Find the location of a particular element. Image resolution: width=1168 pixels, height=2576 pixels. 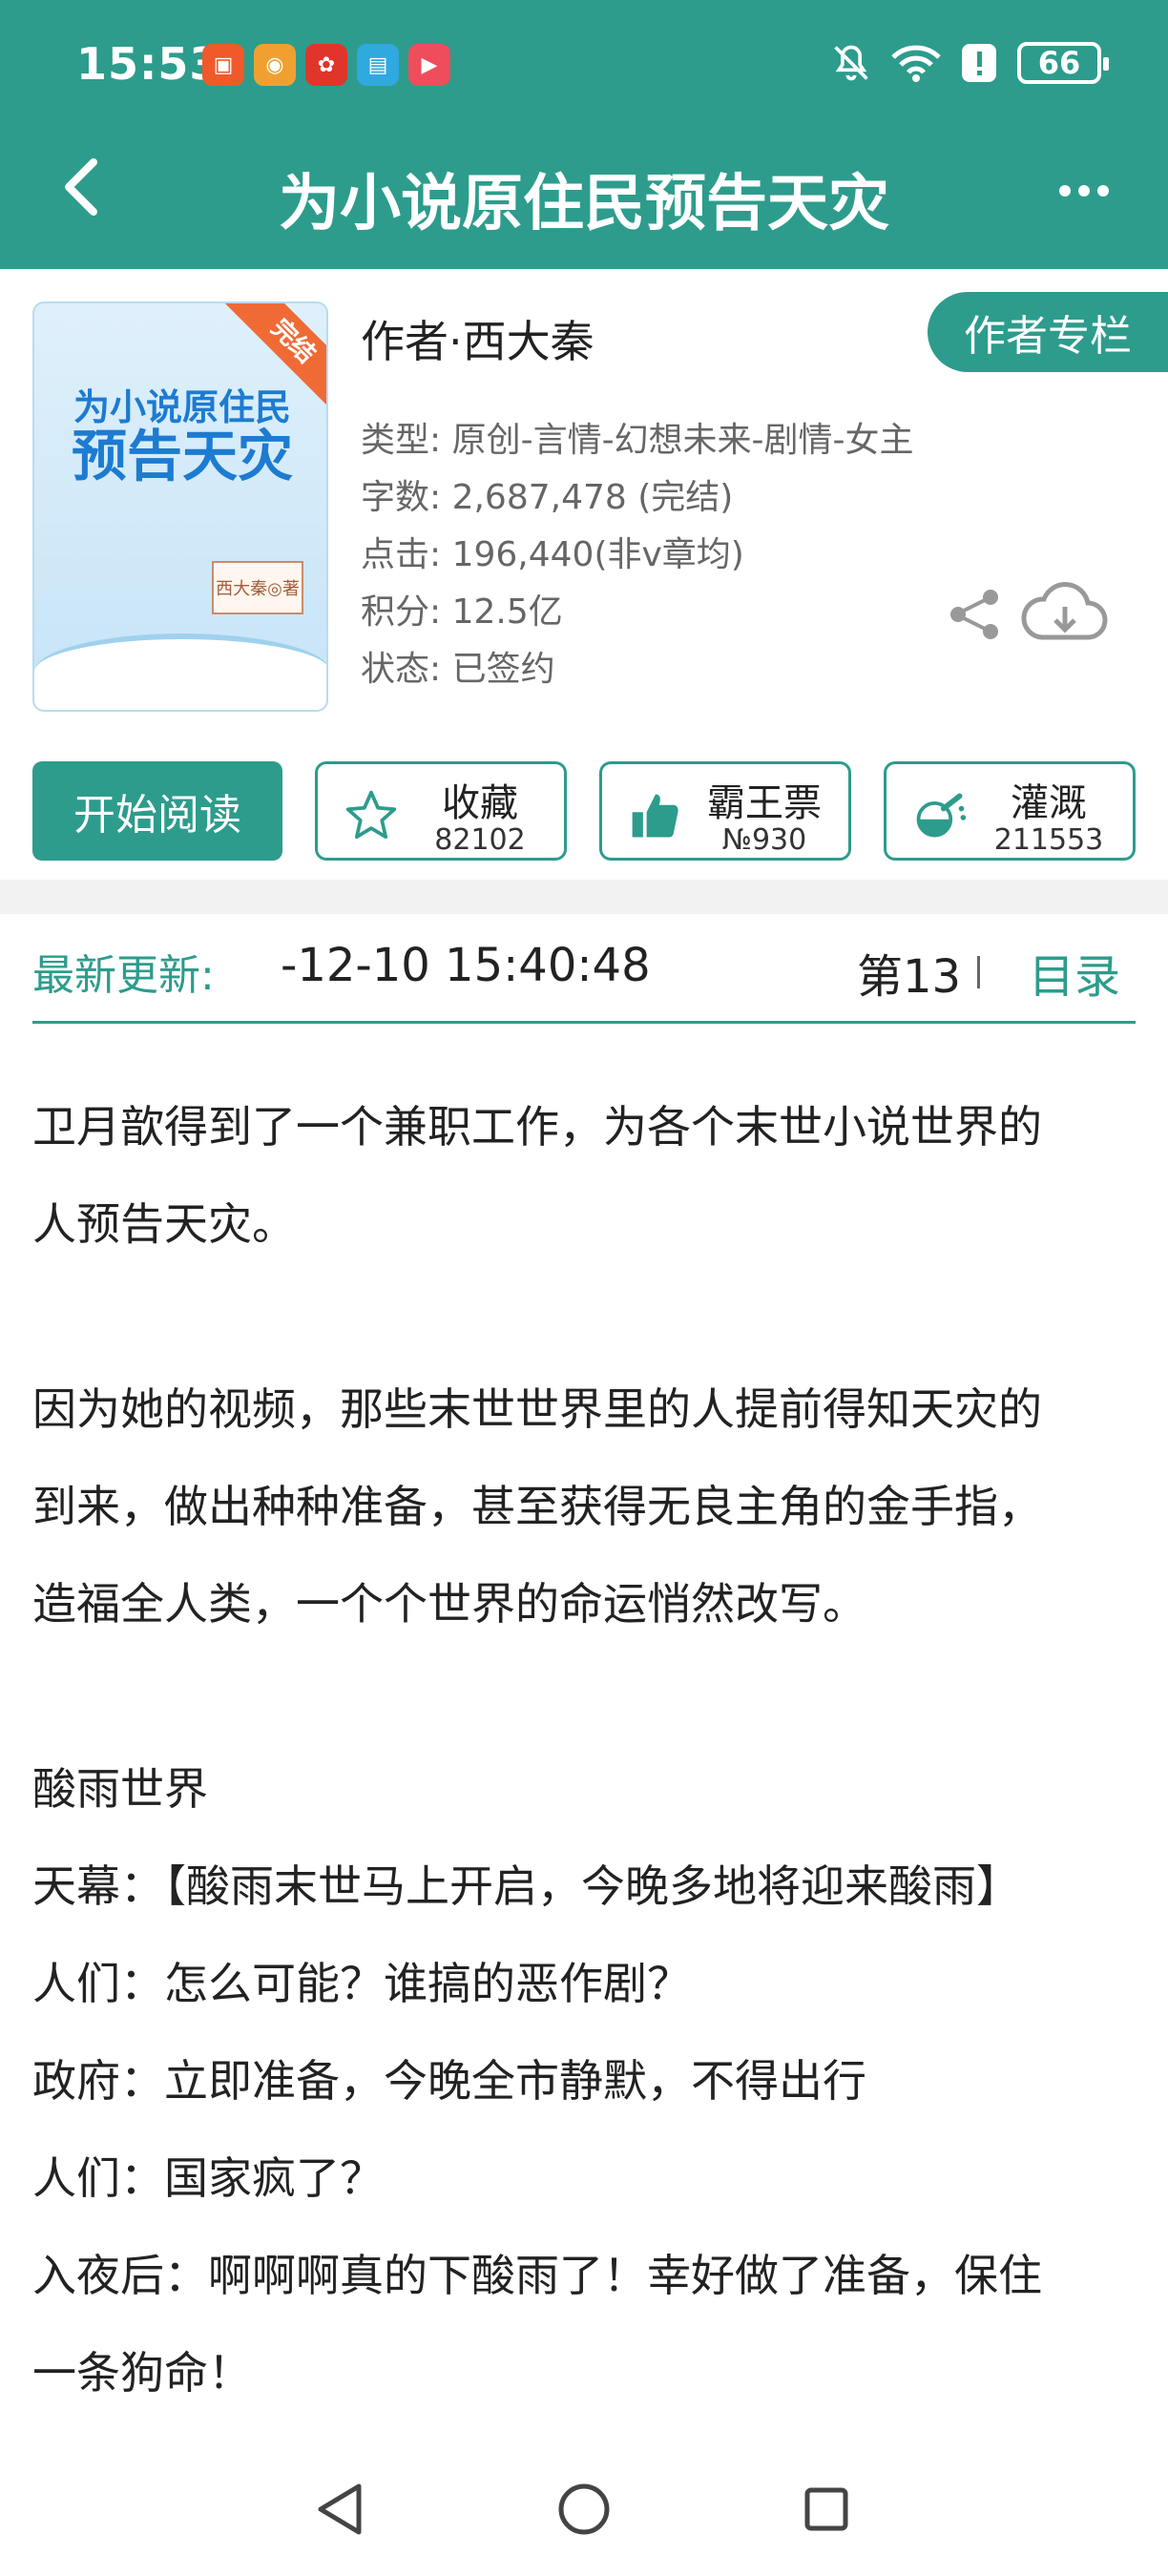

bawang-label: 霸王票 is located at coordinates (765, 803).